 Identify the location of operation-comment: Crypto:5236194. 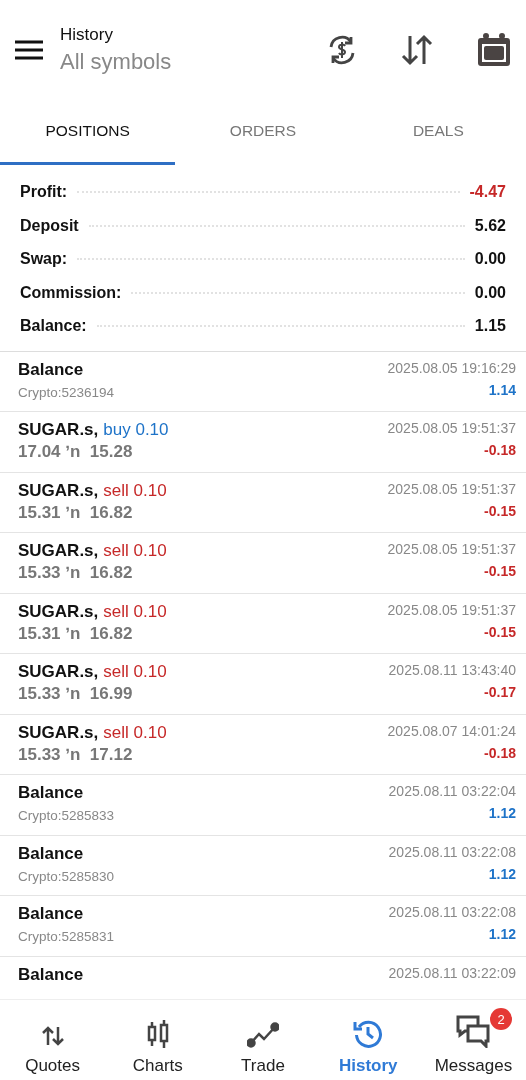
(66, 392).